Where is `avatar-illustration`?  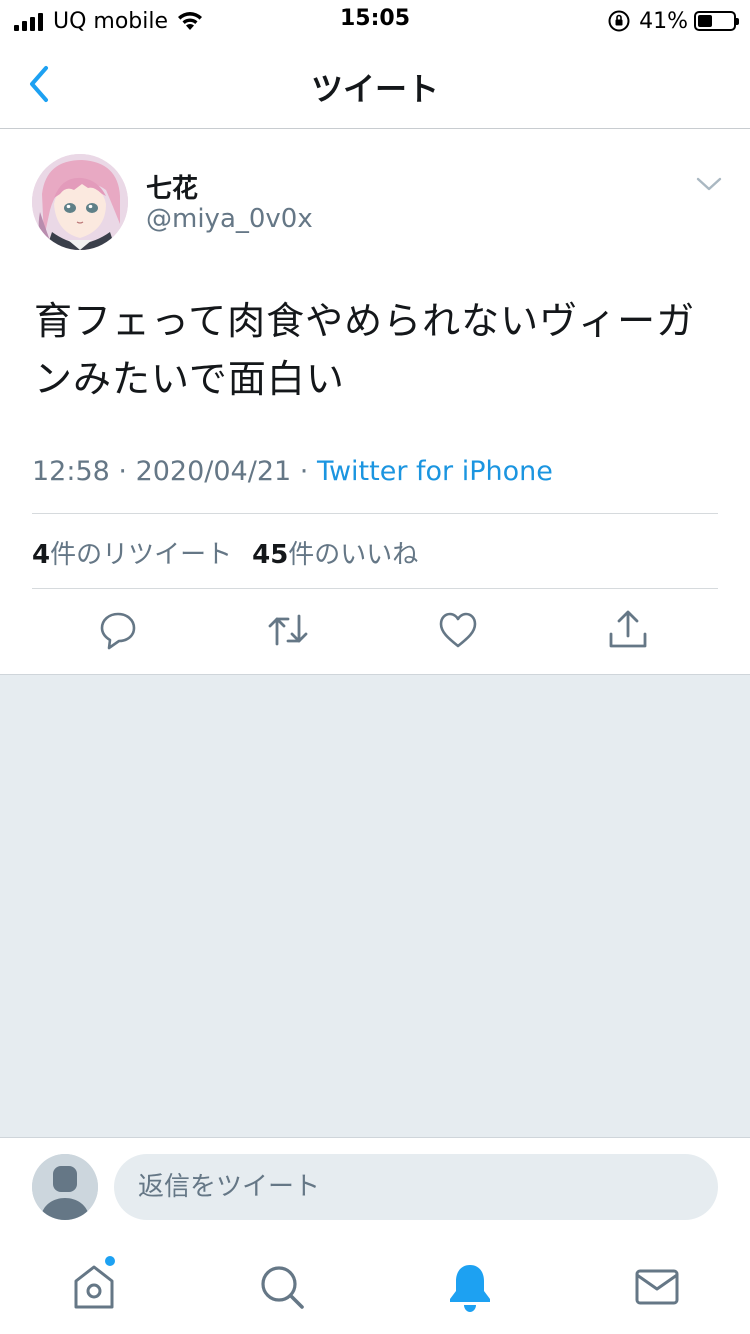 avatar-illustration is located at coordinates (80, 202).